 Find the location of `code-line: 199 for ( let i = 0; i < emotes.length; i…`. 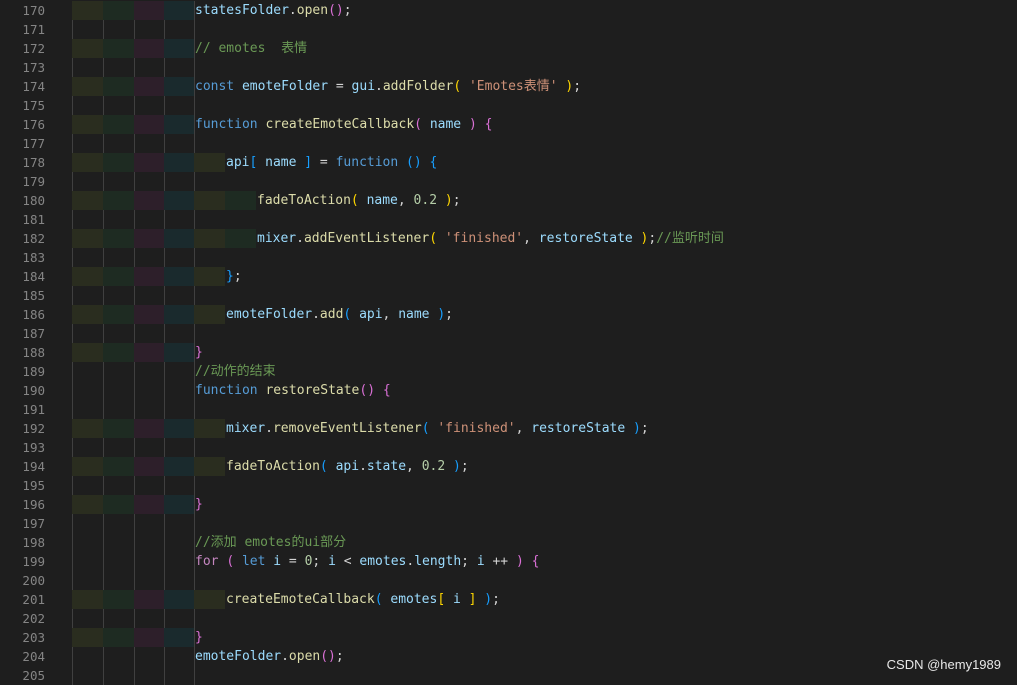

code-line: 199 for ( let i = 0; i < emotes.length; i… is located at coordinates (508, 561).